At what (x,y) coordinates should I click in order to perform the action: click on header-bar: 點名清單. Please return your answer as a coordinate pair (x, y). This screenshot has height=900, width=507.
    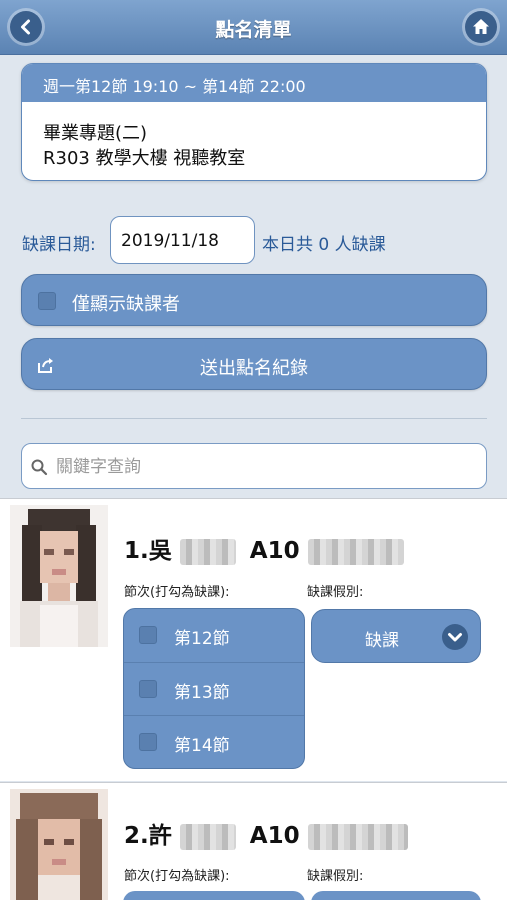
    Looking at the image, I should click on (253, 27).